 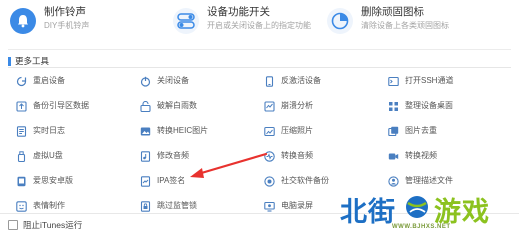 What do you see at coordinates (168, 106) in the screenshot?
I see `tool-crack: 破解白雨数` at bounding box center [168, 106].